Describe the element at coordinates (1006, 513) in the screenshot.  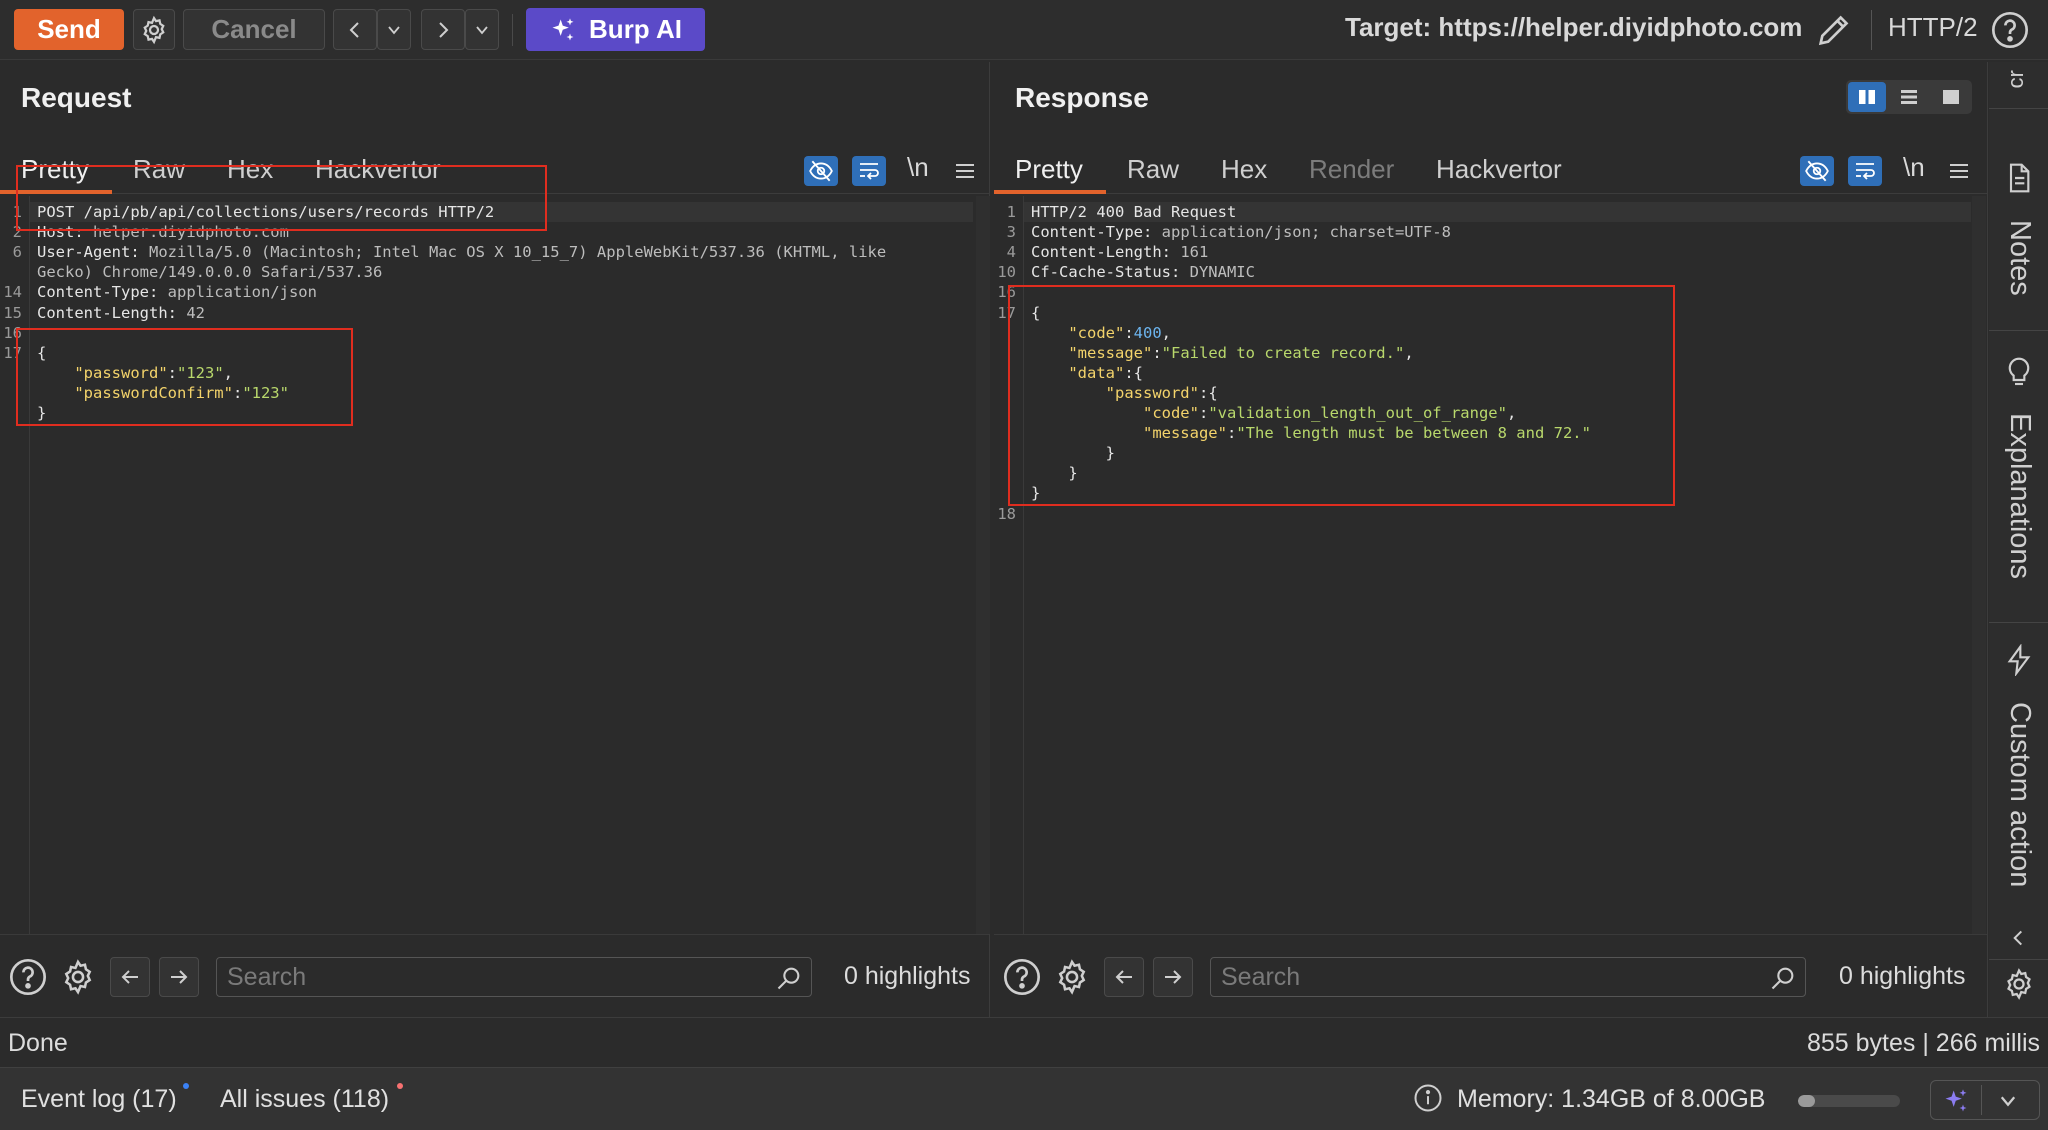
I see `line-number: 18` at that location.